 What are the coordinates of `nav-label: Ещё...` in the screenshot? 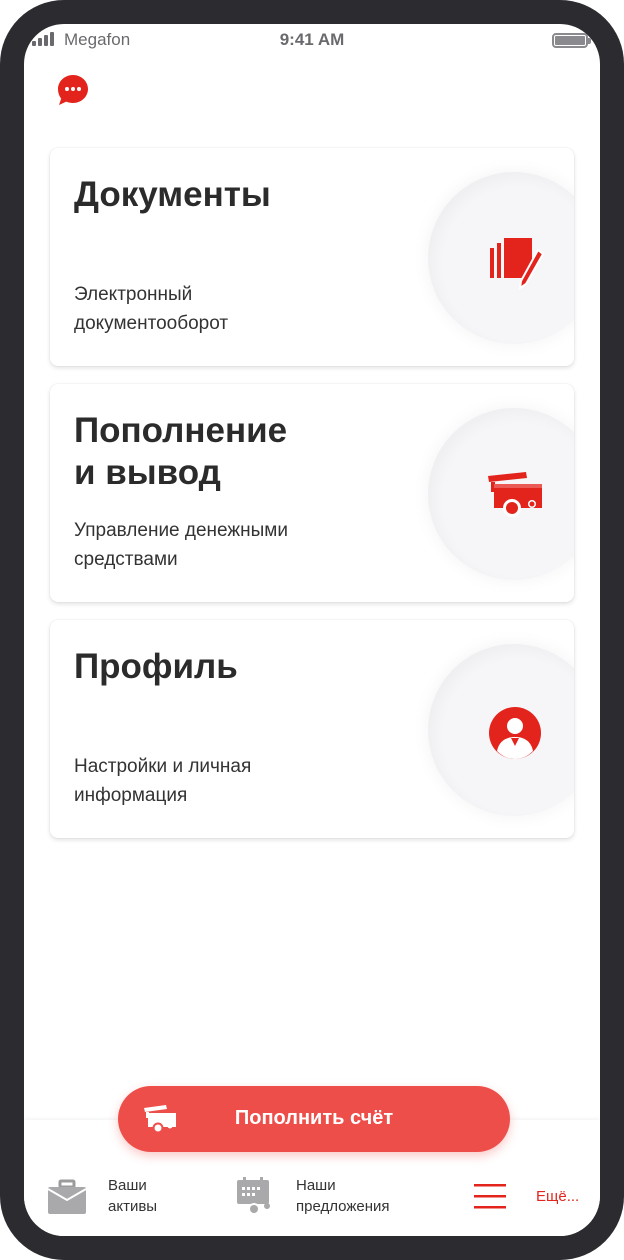 It's located at (558, 1196).